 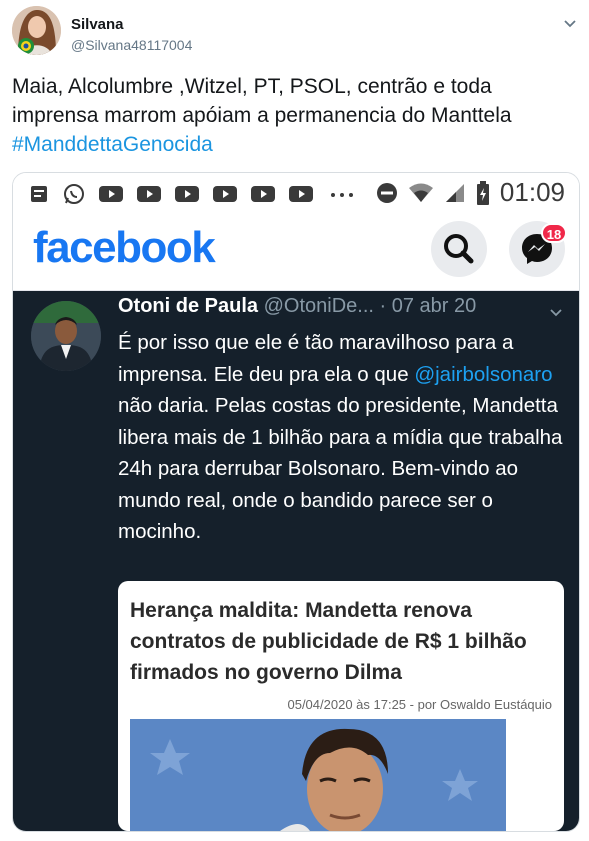 I want to click on whatsapp-icon, so click(x=74, y=194).